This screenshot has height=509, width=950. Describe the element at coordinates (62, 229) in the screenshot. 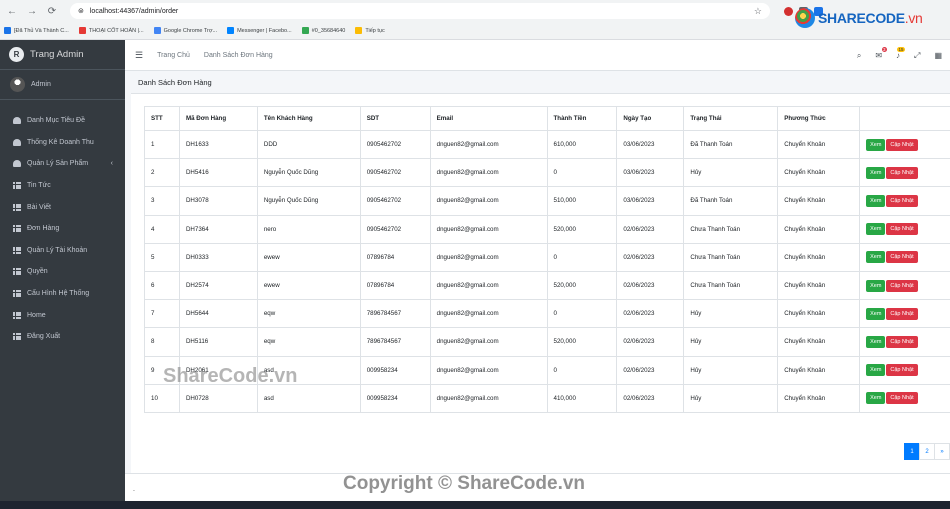

I see `sidebar-item-5: Đơn Hàng` at that location.